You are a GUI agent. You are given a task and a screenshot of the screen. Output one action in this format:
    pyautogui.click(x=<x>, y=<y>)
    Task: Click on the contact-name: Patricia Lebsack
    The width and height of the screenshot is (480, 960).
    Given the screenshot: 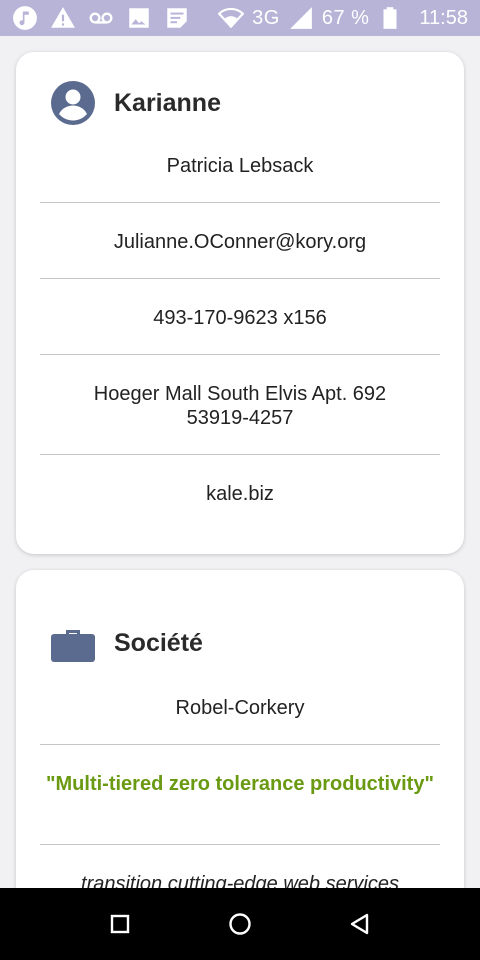 What is the action you would take?
    pyautogui.click(x=240, y=166)
    